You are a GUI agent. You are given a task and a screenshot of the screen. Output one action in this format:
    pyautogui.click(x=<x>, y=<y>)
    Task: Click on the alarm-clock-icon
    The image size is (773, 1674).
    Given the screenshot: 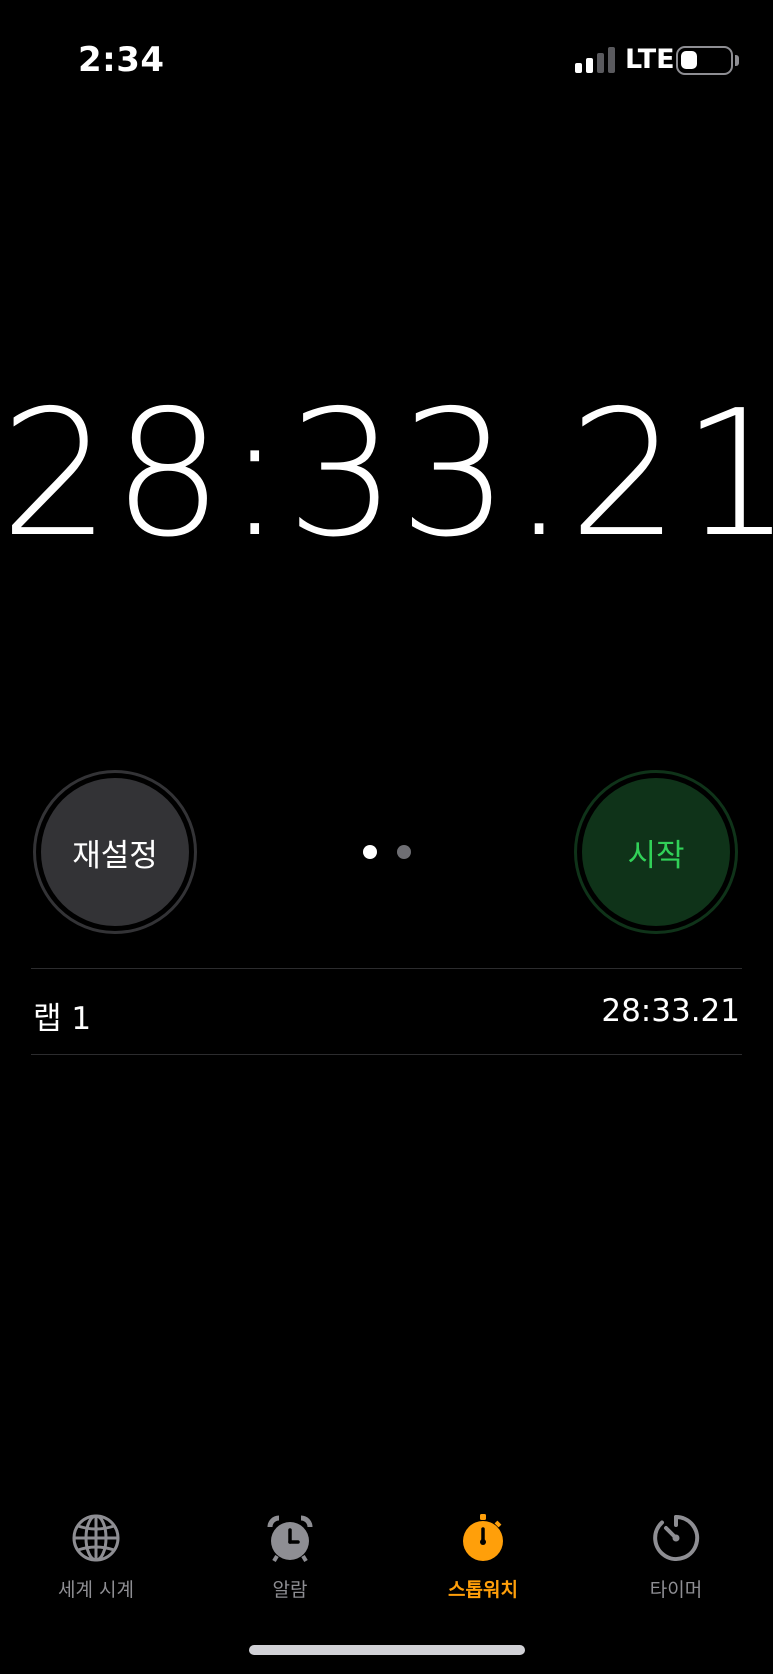 What is the action you would take?
    pyautogui.click(x=290, y=1539)
    